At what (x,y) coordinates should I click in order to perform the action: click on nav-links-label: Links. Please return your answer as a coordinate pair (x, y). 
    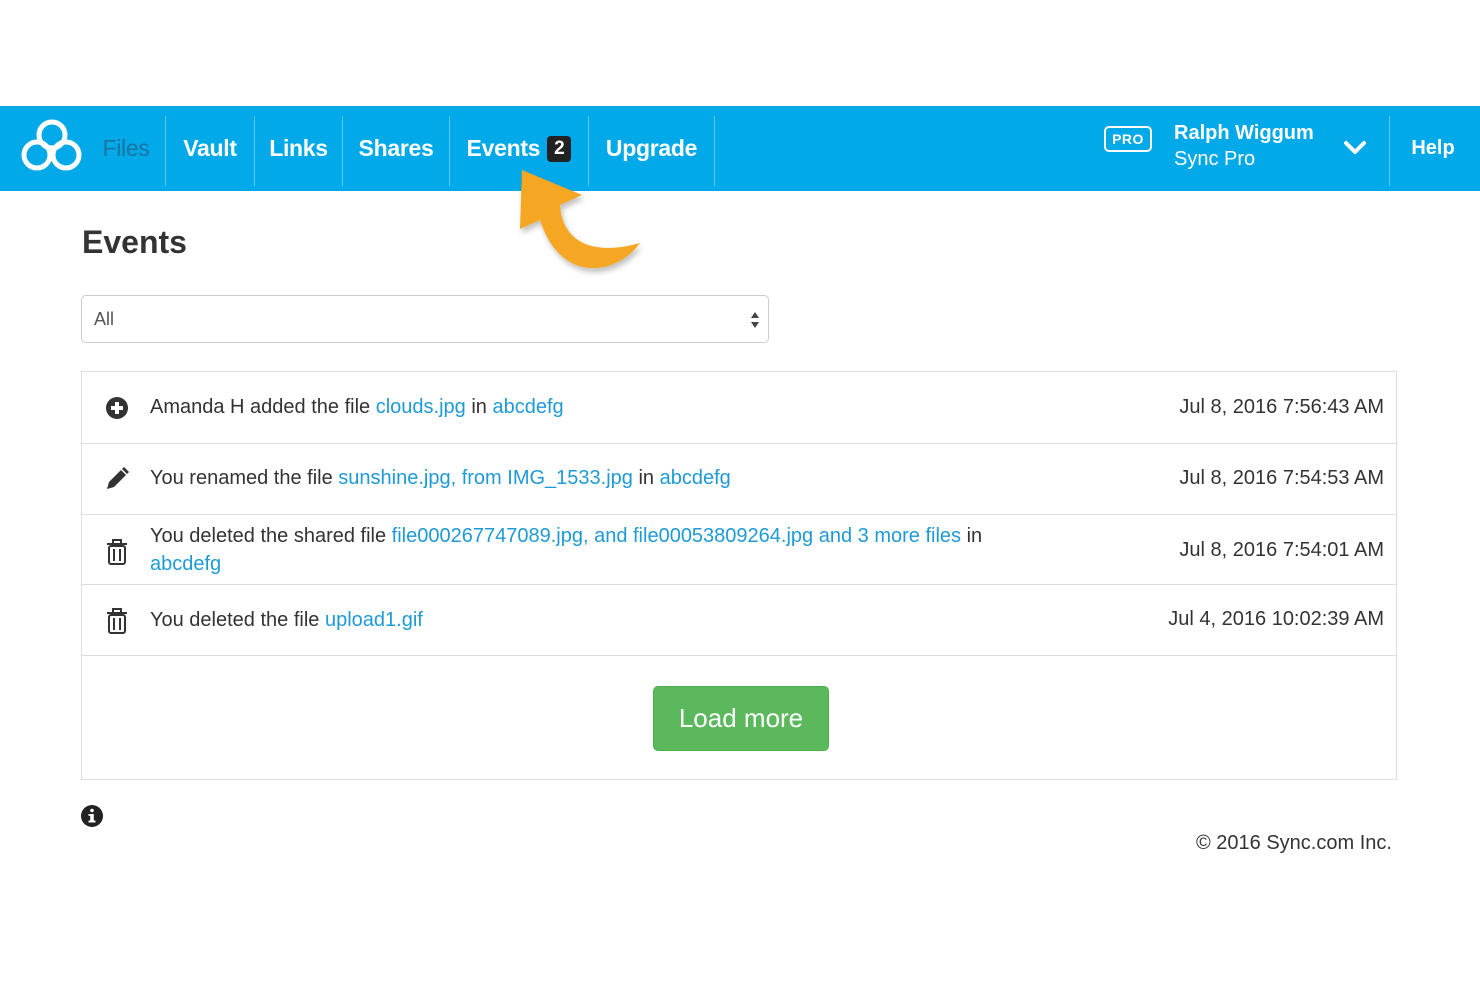
    Looking at the image, I should click on (298, 148).